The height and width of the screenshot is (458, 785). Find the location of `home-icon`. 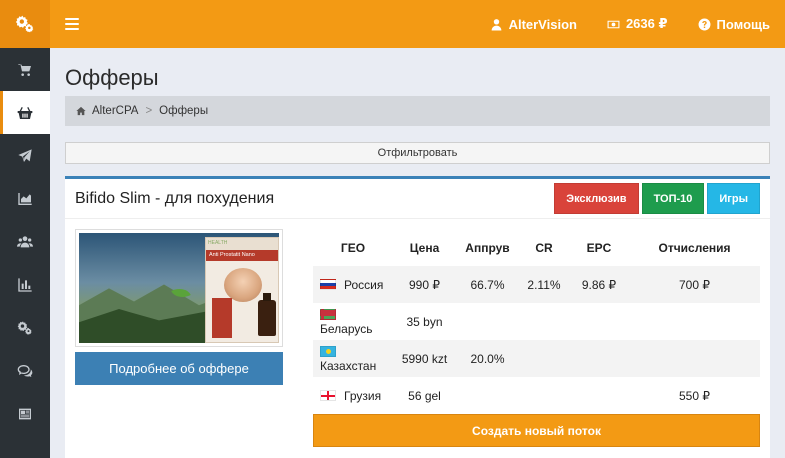

home-icon is located at coordinates (81, 111).